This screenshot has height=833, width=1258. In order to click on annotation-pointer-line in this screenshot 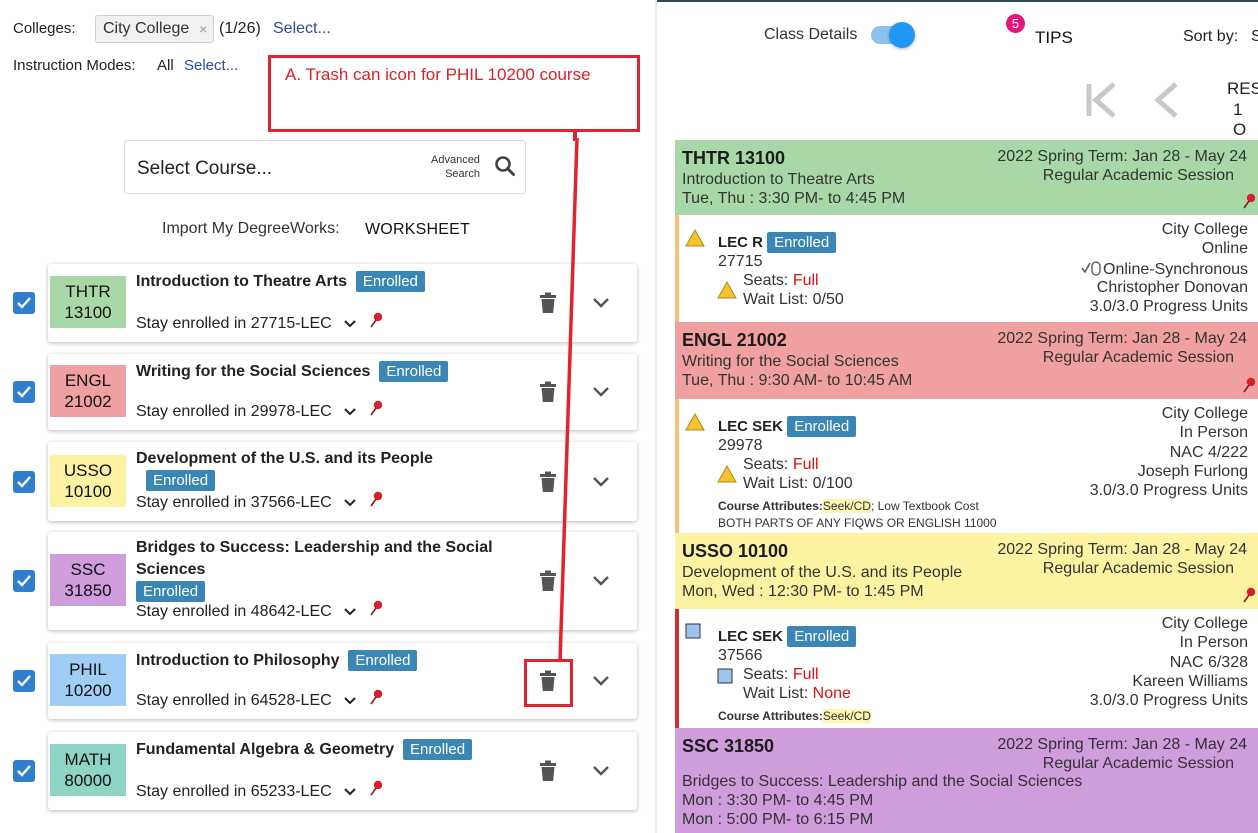, I will do `click(568, 400)`.